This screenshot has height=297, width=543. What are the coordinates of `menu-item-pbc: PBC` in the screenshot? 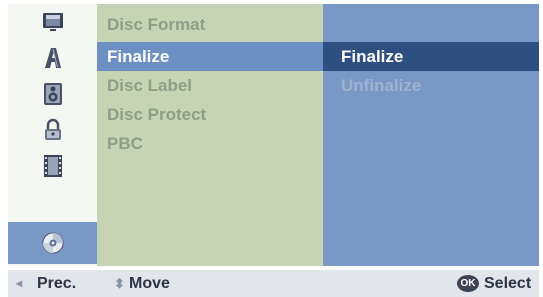 It's located at (210, 143).